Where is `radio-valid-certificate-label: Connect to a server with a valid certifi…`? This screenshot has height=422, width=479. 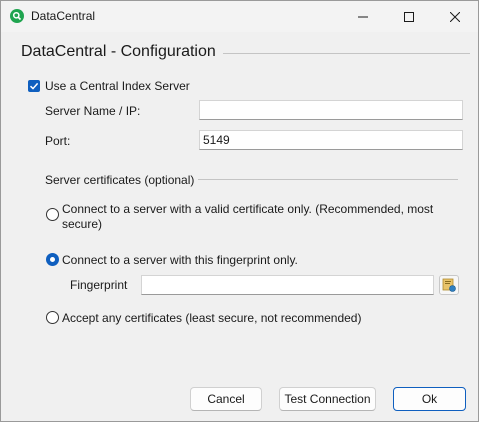
radio-valid-certificate-label: Connect to a server with a valid certifi… is located at coordinates (247, 209).